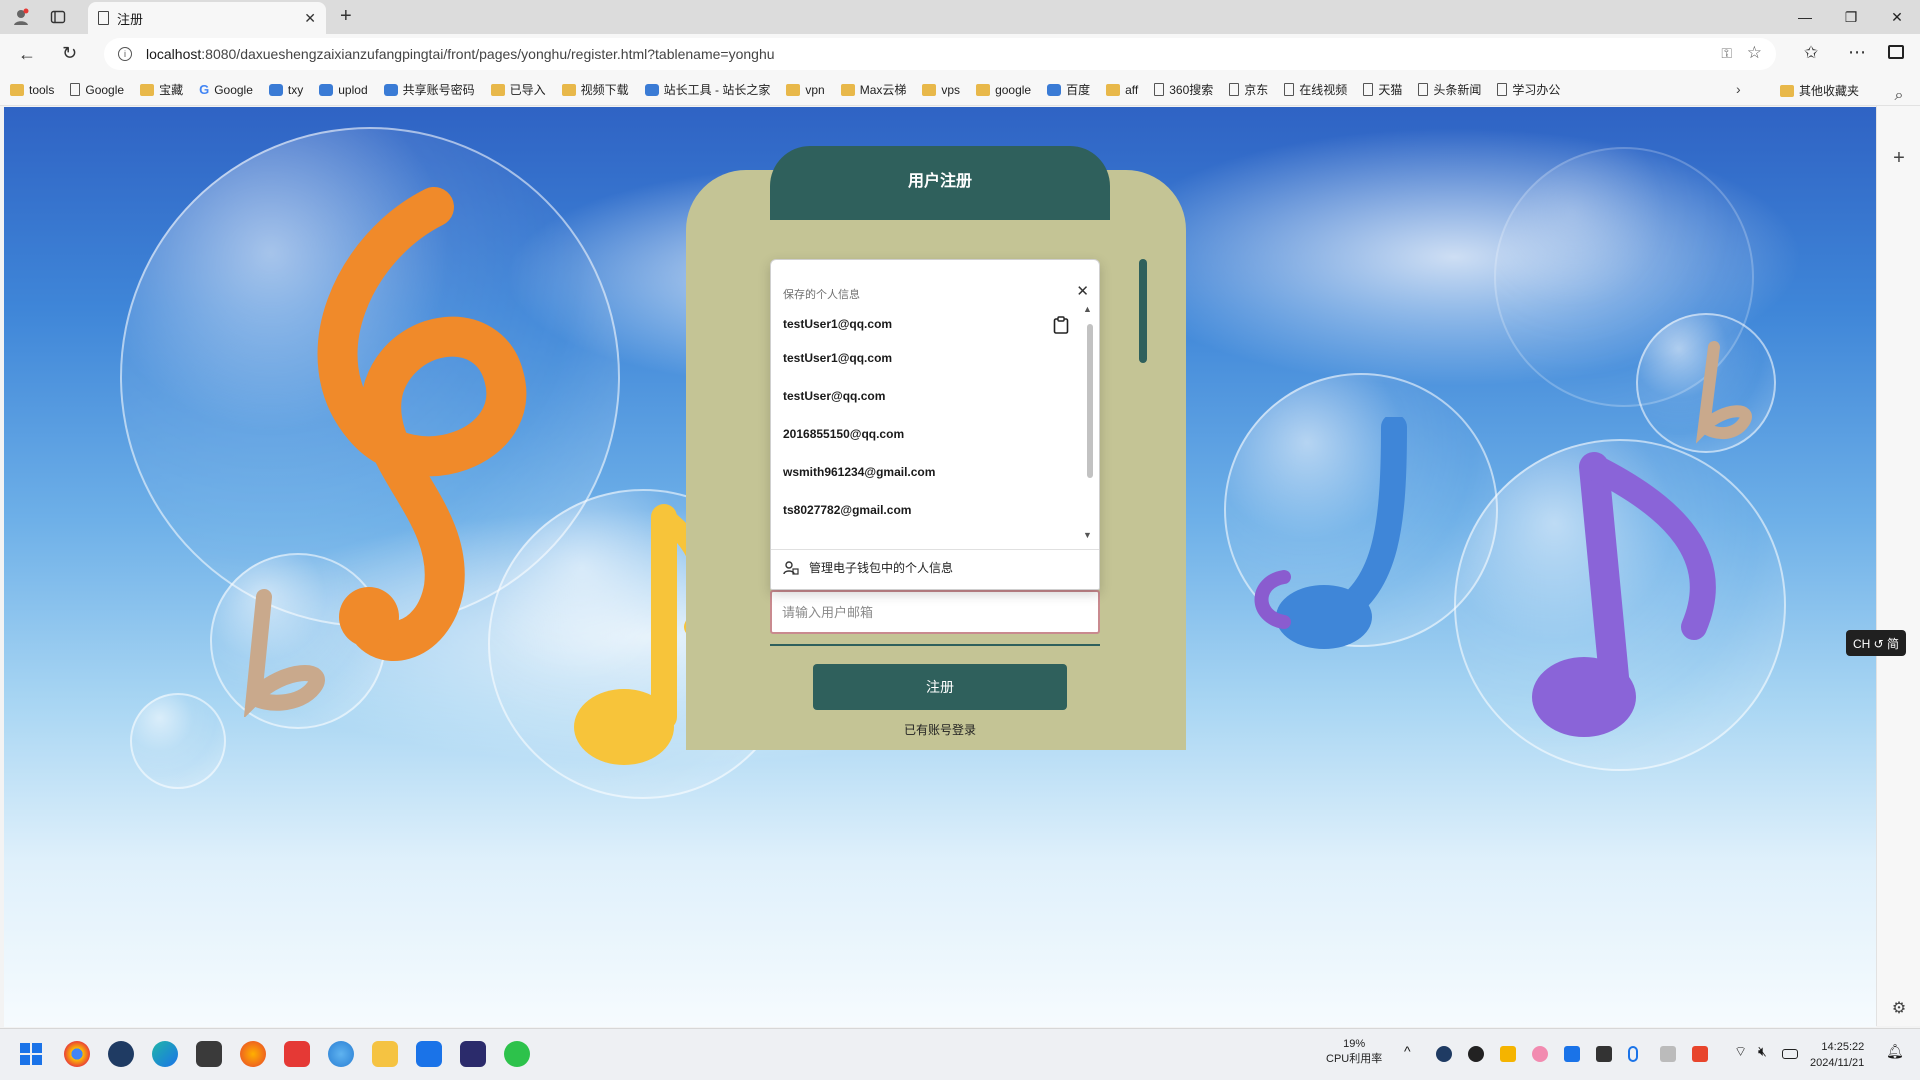 The width and height of the screenshot is (1920, 1080). What do you see at coordinates (805, 90) in the screenshot?
I see `bookmark-item: vpn` at bounding box center [805, 90].